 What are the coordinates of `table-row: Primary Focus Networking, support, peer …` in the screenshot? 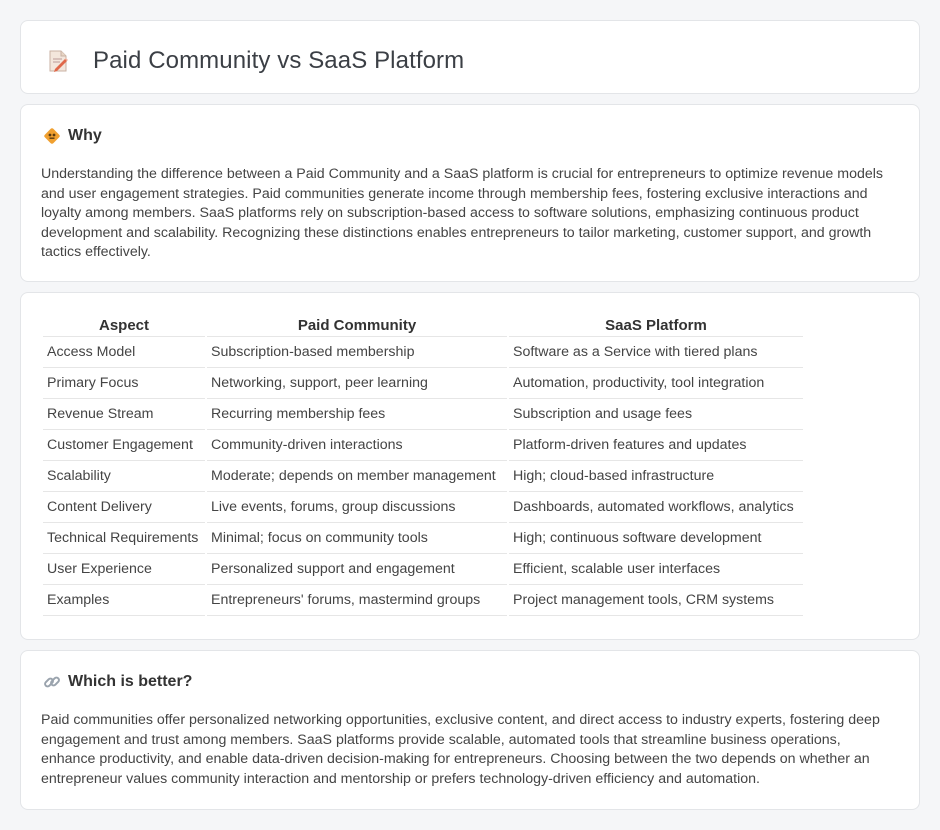 It's located at (423, 383).